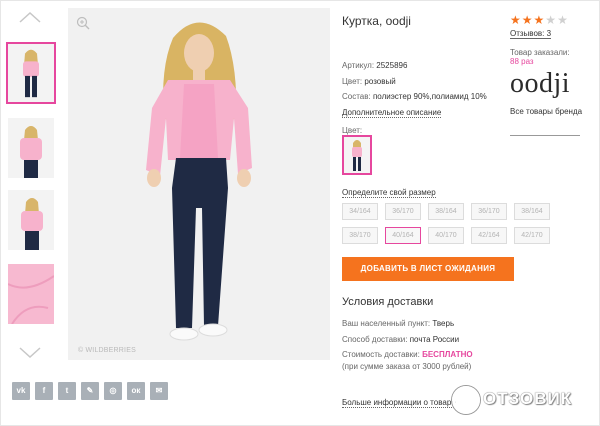  What do you see at coordinates (67, 391) in the screenshot?
I see `twitter-share-icon: t` at bounding box center [67, 391].